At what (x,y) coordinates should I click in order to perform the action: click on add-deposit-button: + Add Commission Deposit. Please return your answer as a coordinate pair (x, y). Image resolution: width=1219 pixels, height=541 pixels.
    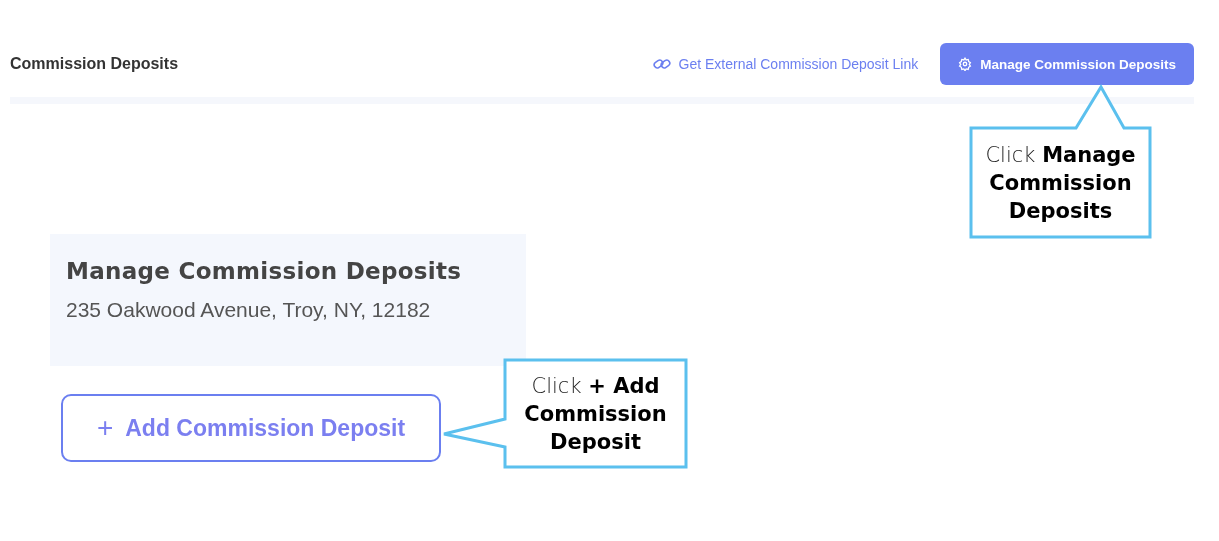
    Looking at the image, I should click on (251, 428).